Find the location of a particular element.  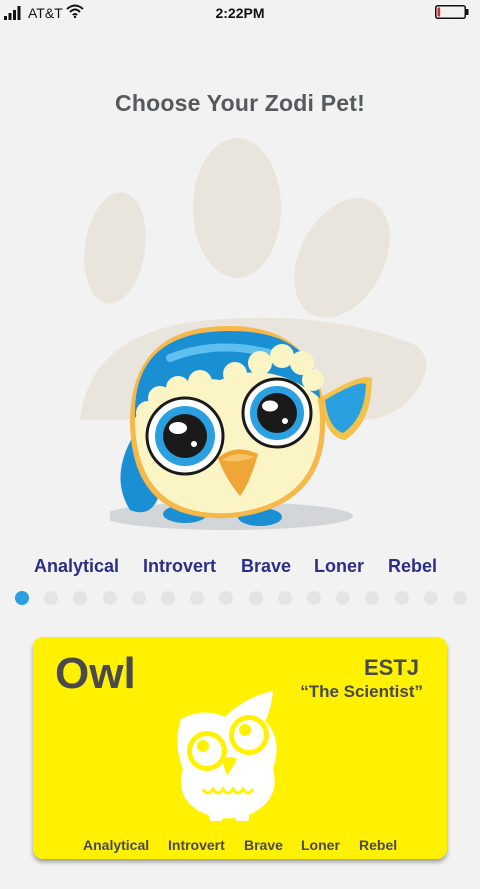

status-bar: AT&T 2:22PM is located at coordinates (240, 14).